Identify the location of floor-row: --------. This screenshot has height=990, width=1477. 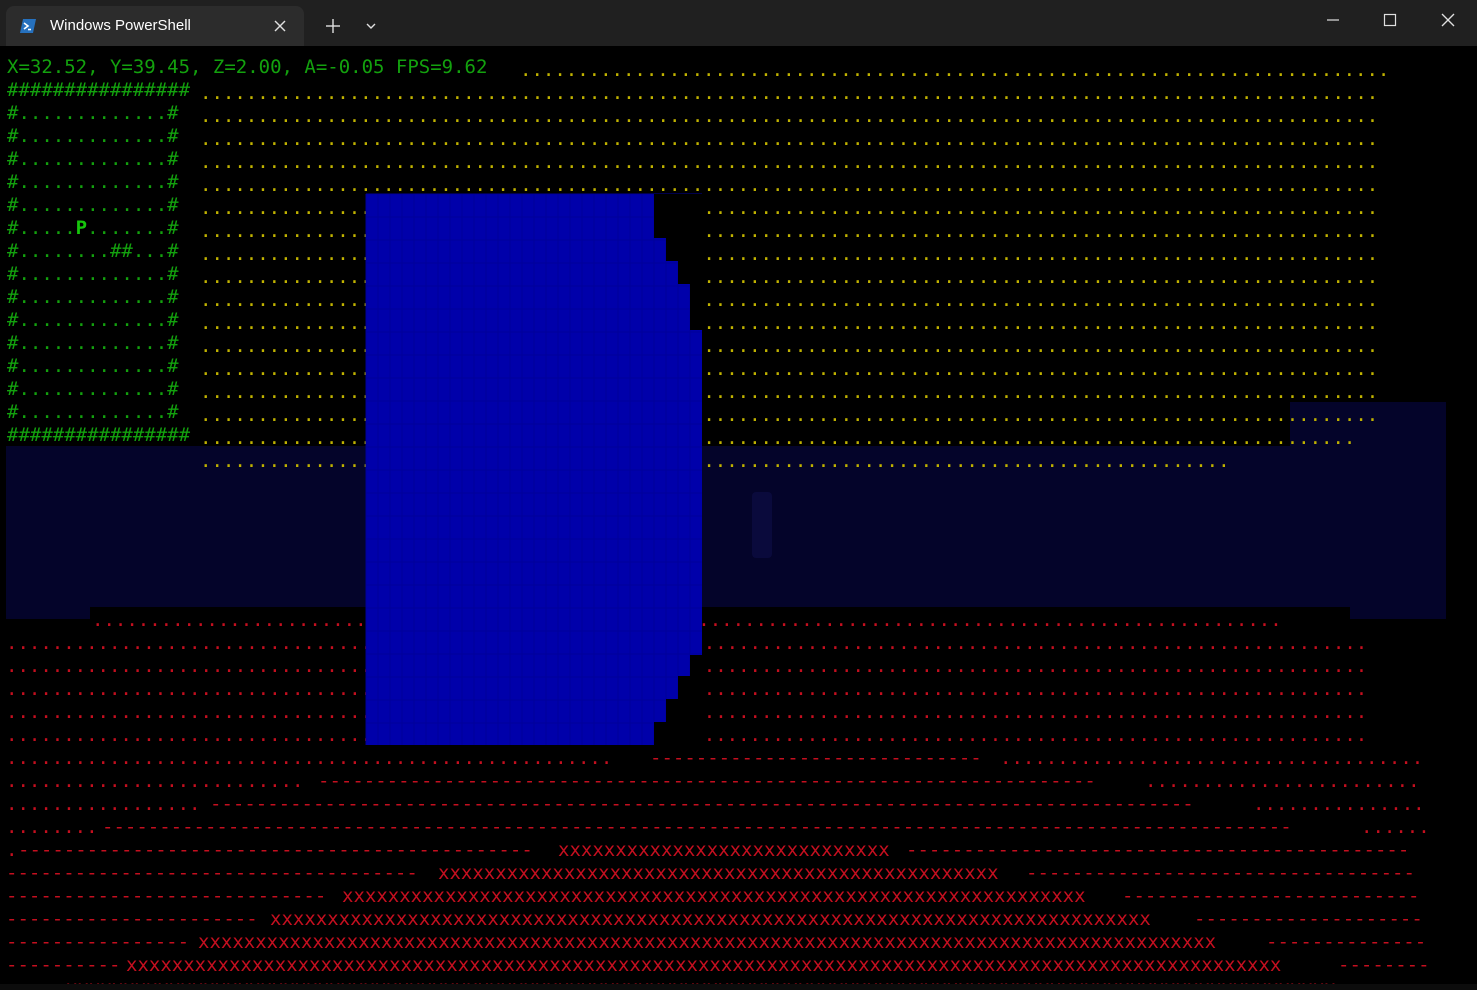
(1384, 965).